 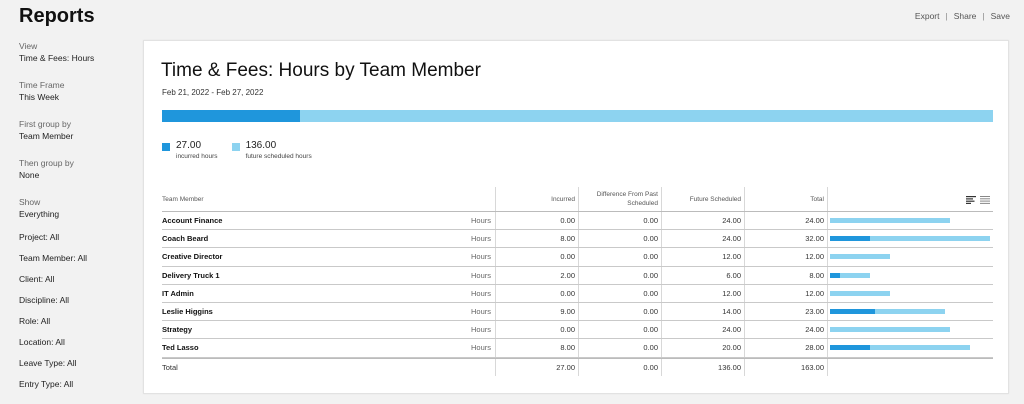 I want to click on export-link: Export, so click(x=927, y=16).